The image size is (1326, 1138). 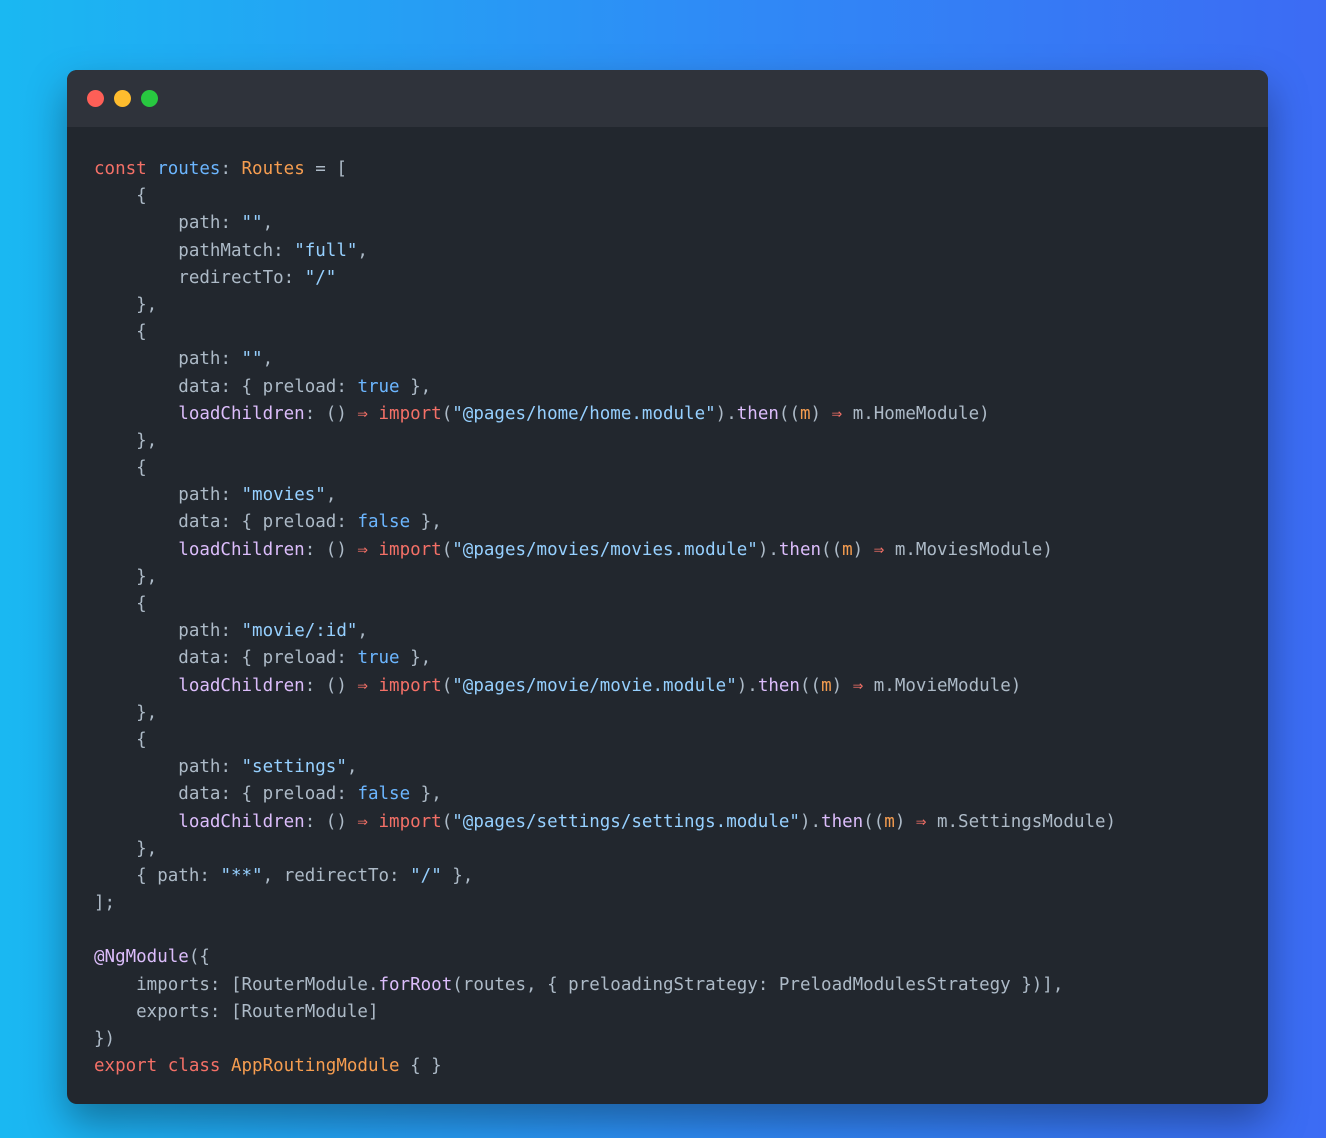 I want to click on code-token: const, so click(x=126, y=169).